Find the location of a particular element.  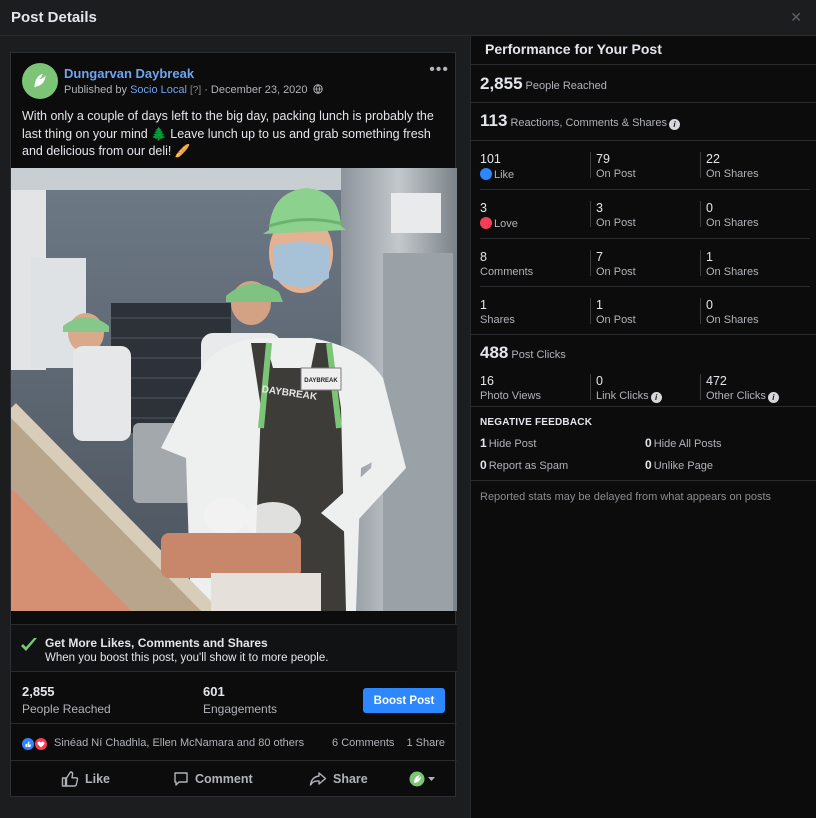

page-avatar is located at coordinates (40, 81).